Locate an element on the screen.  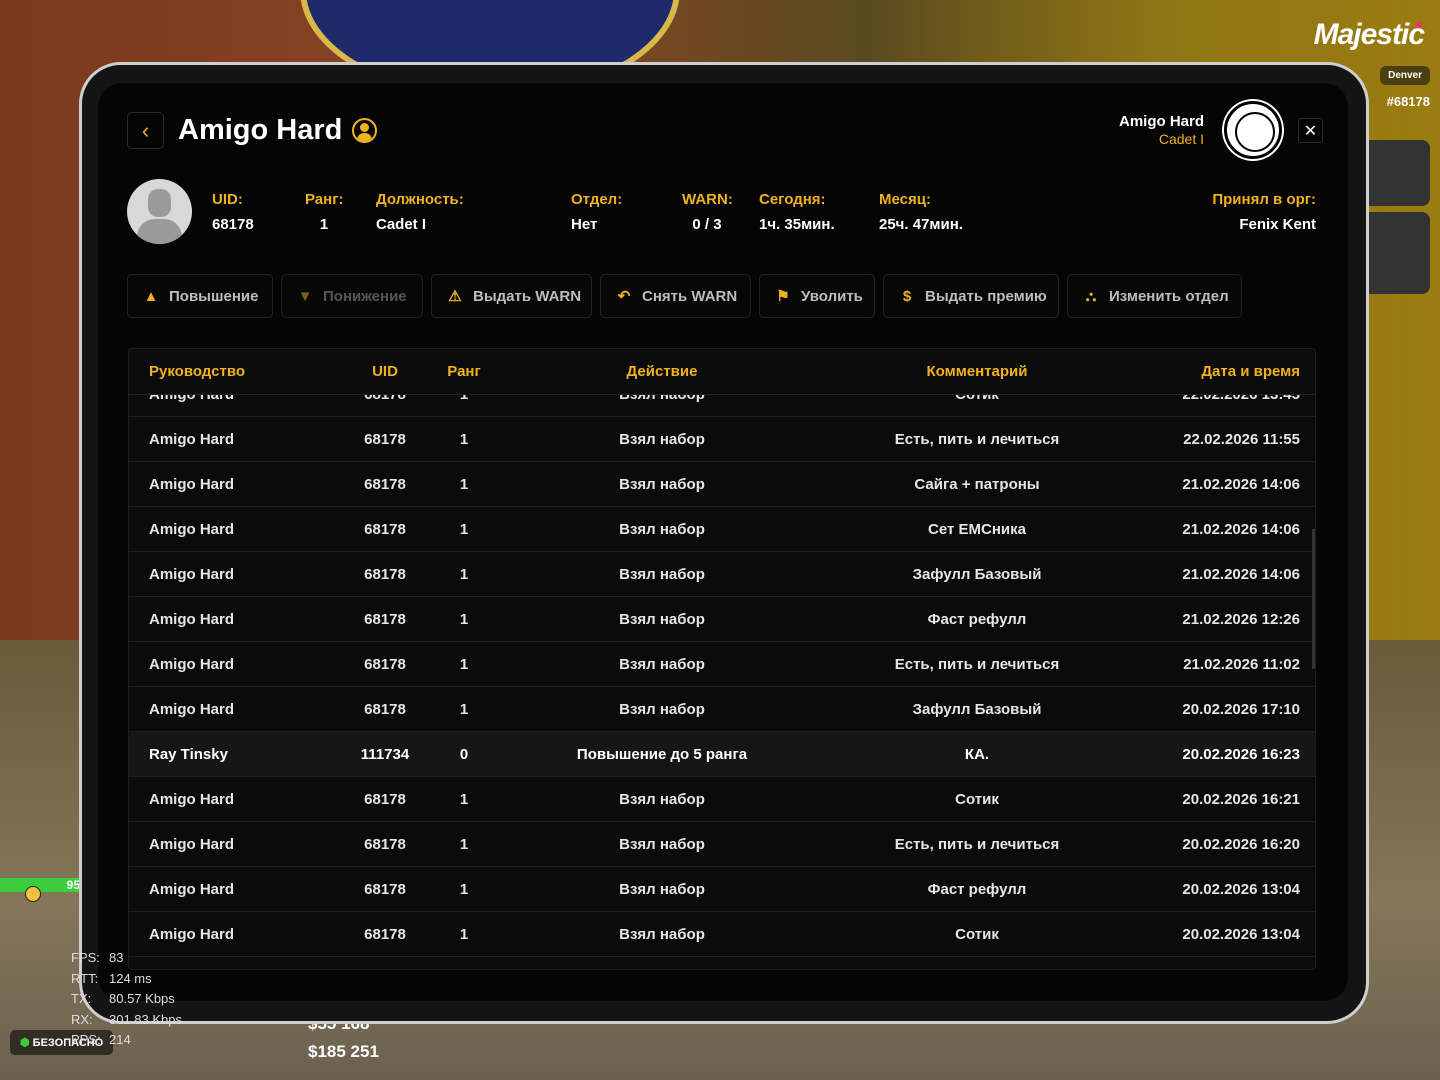
promote-button: ▲ Повышение is located at coordinates (200, 296).